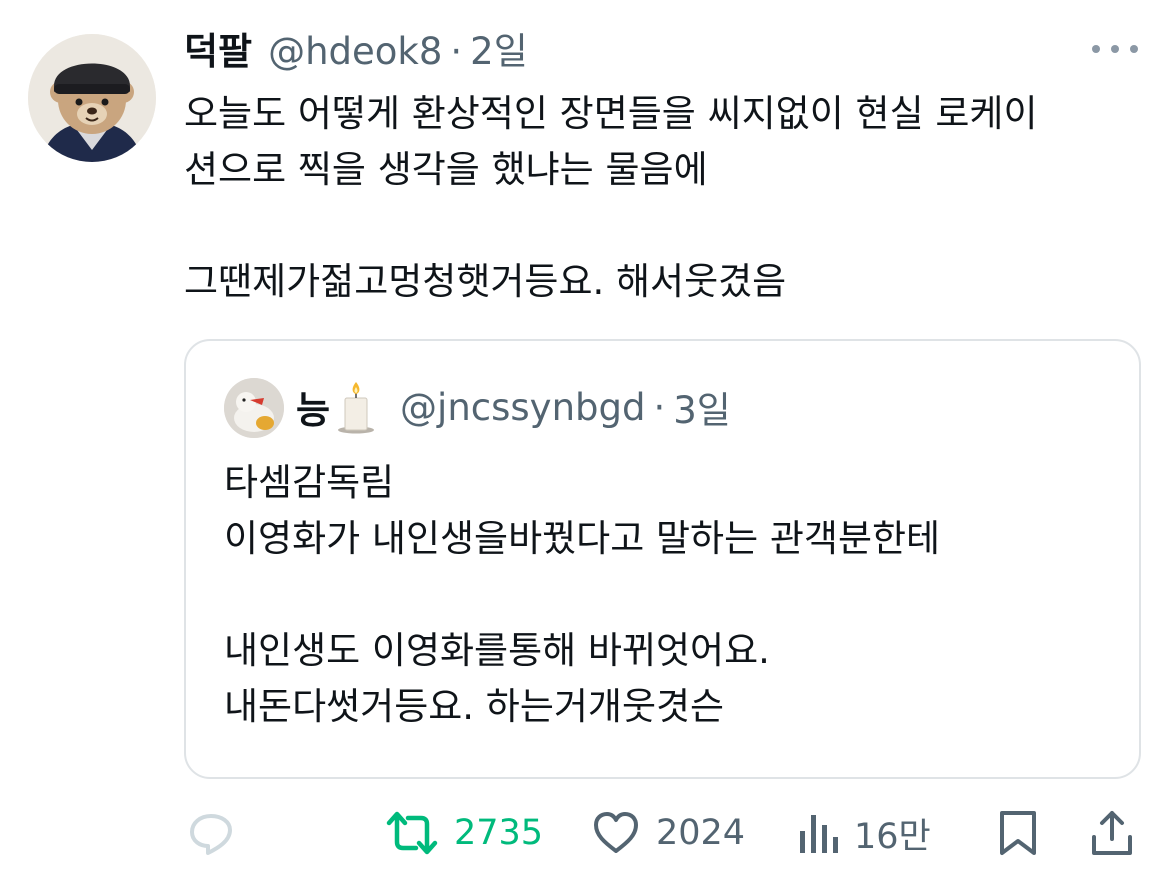 This screenshot has height=884, width=1170. What do you see at coordinates (585, 833) in the screenshot?
I see `tweet-action-bar: 2735 2024 16만` at bounding box center [585, 833].